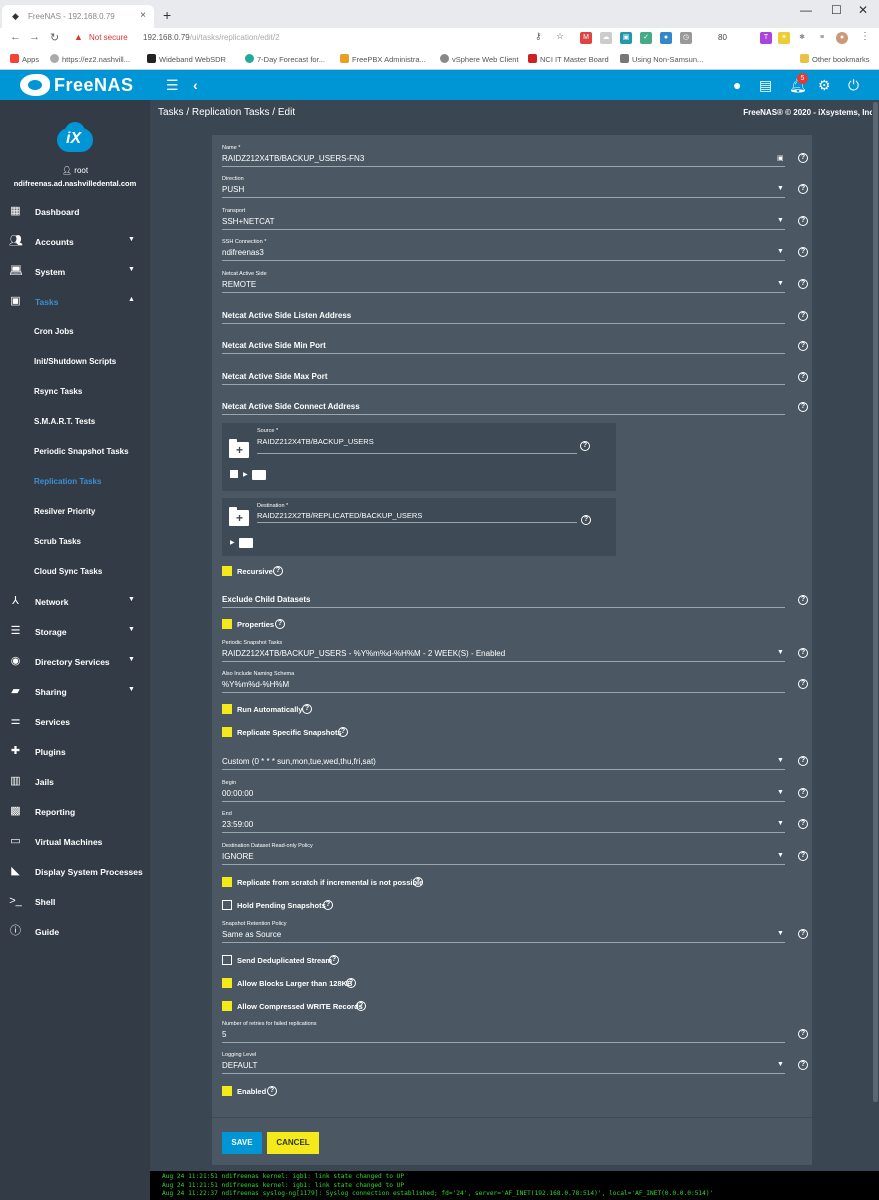  What do you see at coordinates (195, 85) in the screenshot?
I see `collapse-sidebar-icon: ‹` at bounding box center [195, 85].